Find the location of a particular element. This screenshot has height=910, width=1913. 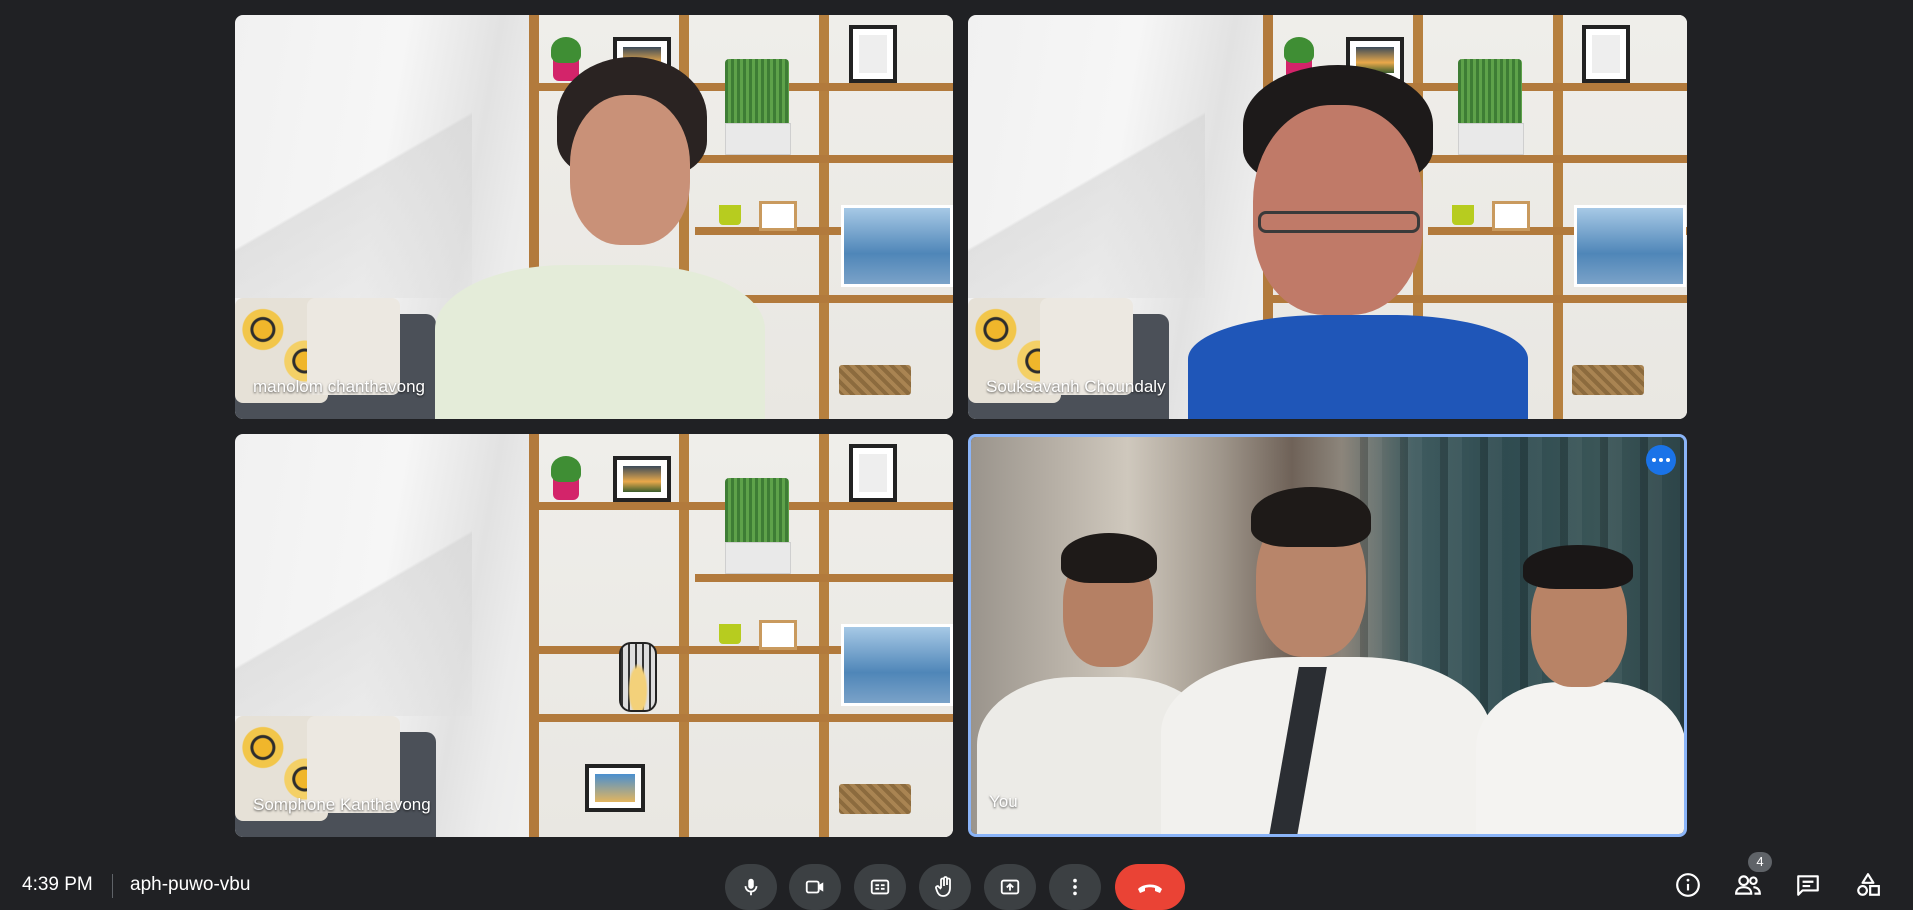

more-options-button is located at coordinates (1661, 460).